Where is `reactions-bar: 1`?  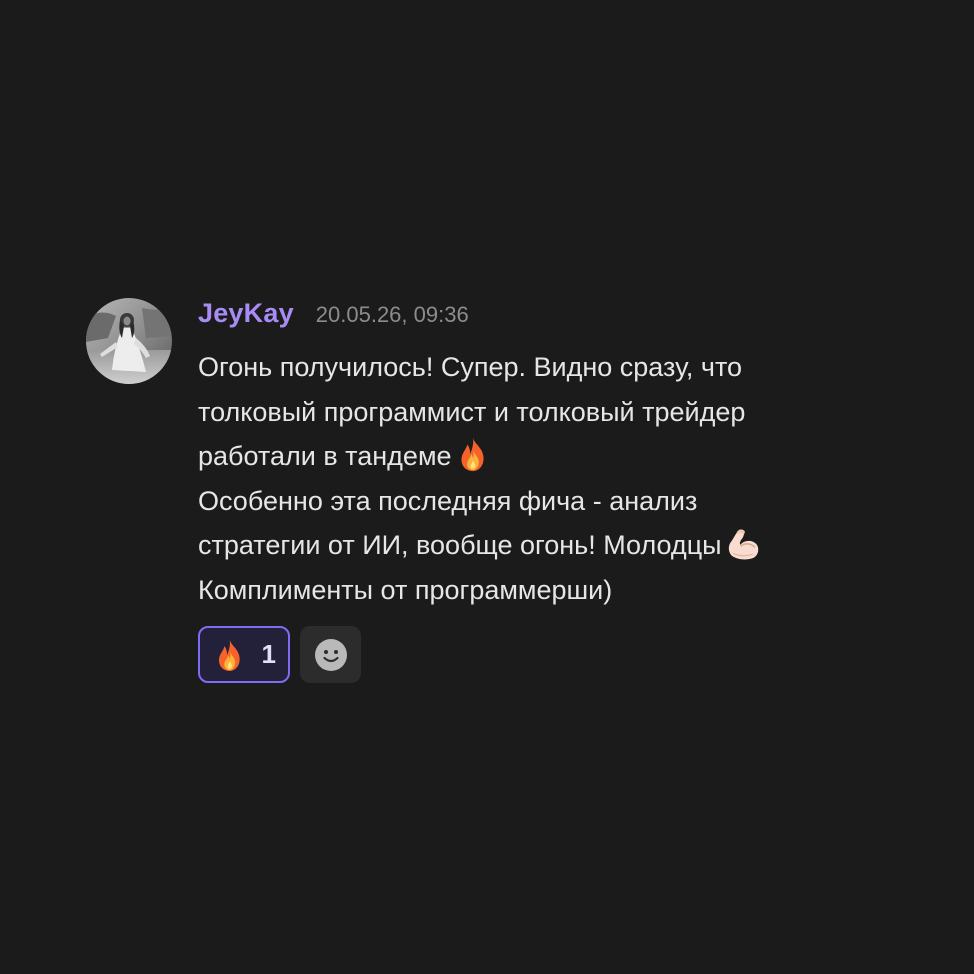
reactions-bar: 1 is located at coordinates (538, 654).